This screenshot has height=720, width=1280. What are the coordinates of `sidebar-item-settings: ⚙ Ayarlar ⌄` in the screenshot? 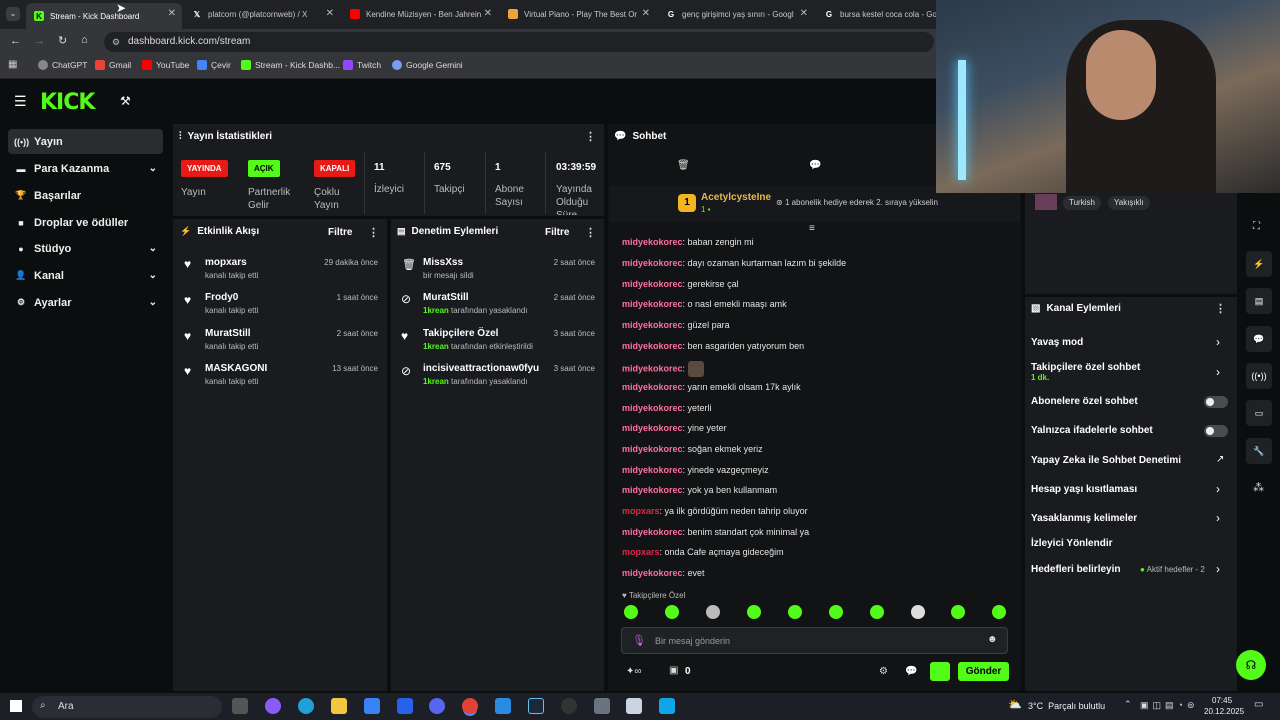 It's located at (85, 302).